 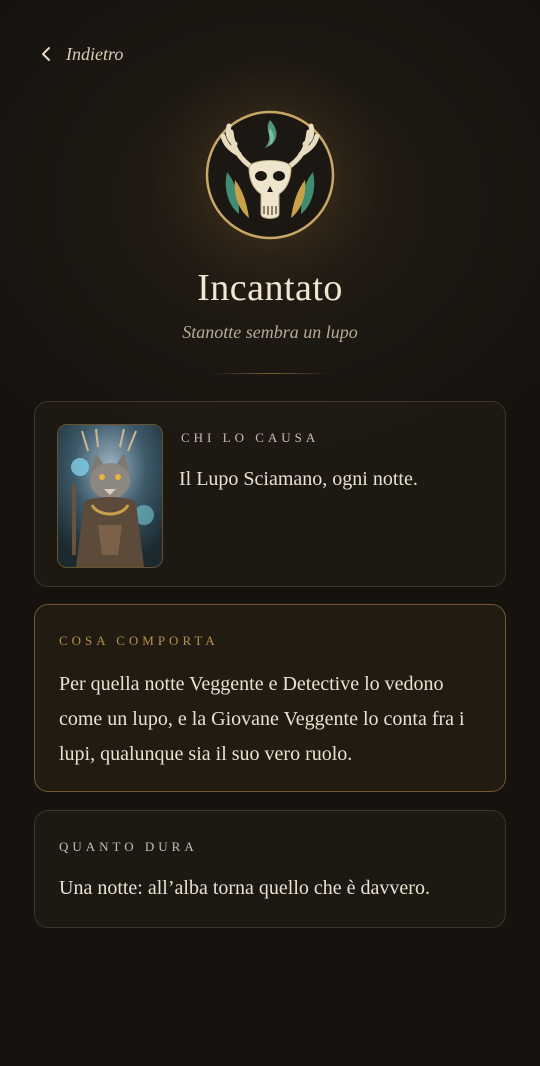 I want to click on cause-text: Il Lupo Sciamano, ogni notte., so click(x=298, y=479).